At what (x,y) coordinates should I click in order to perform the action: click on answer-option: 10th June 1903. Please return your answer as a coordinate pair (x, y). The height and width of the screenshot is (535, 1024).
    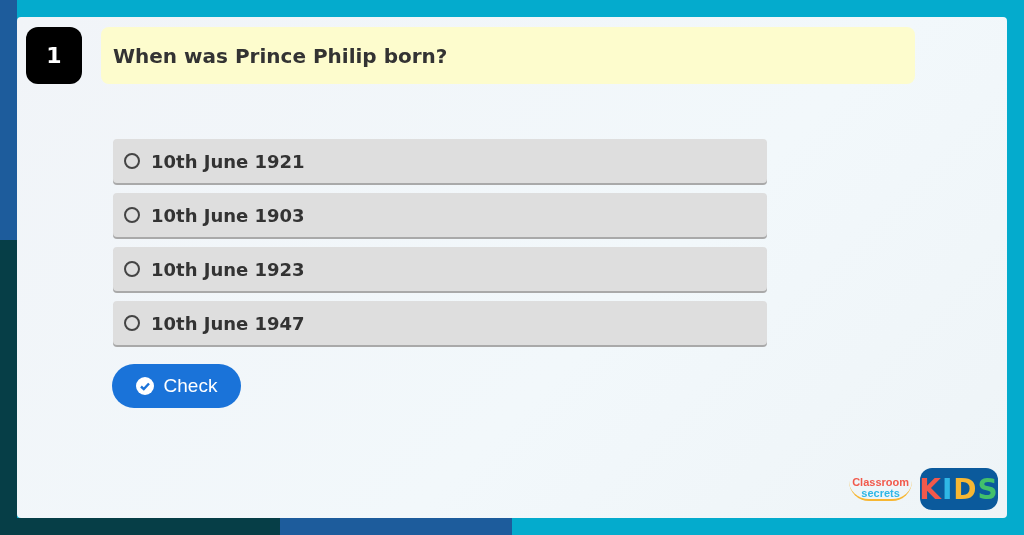
    Looking at the image, I should click on (440, 215).